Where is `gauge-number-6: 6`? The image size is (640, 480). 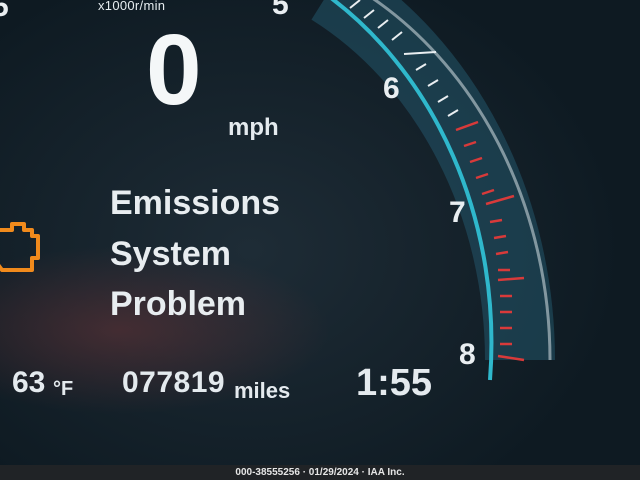
gauge-number-6: 6 is located at coordinates (391, 88).